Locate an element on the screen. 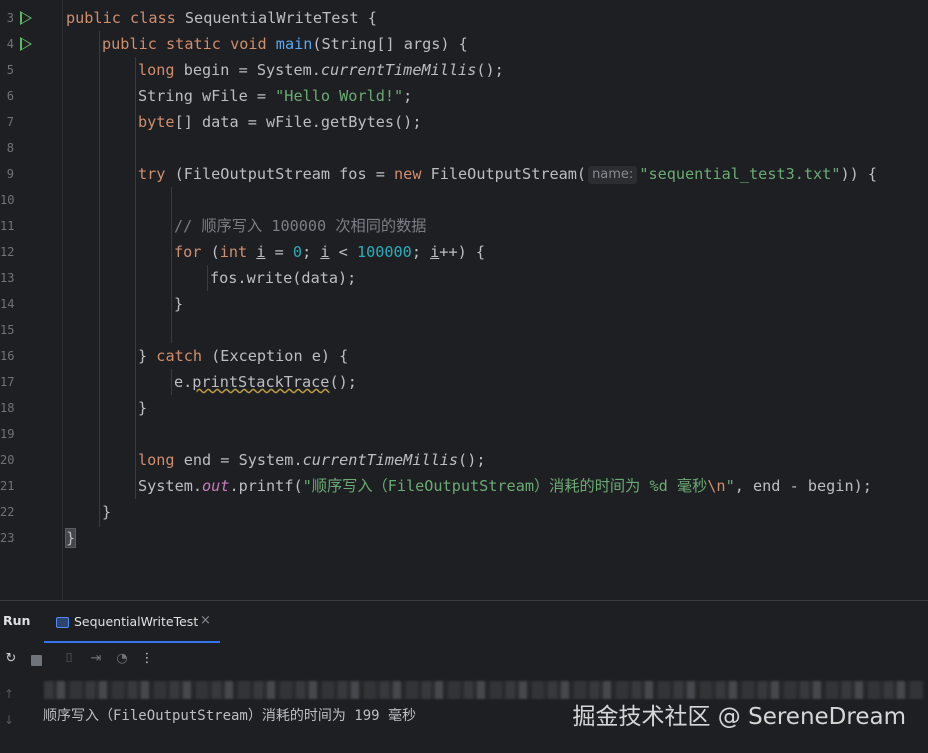 The height and width of the screenshot is (753, 928). code-text: fos.write(data); is located at coordinates (283, 278).